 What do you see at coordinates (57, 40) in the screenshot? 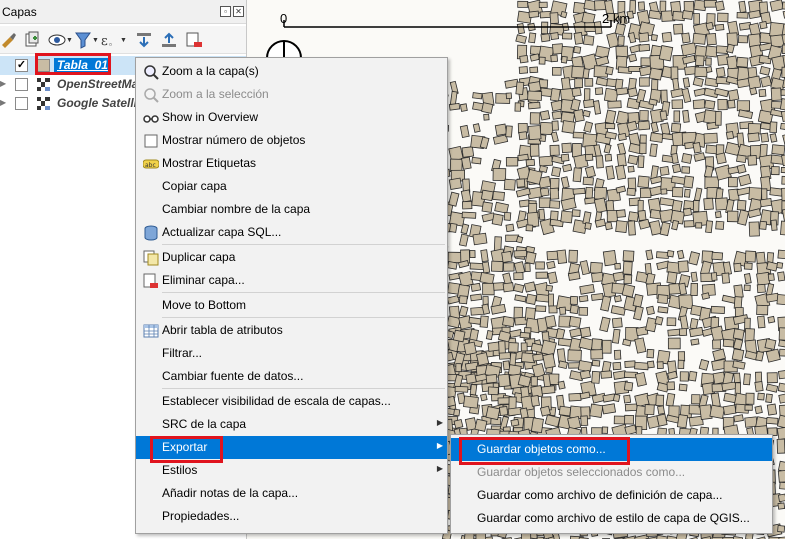
I see `visibility-icon` at bounding box center [57, 40].